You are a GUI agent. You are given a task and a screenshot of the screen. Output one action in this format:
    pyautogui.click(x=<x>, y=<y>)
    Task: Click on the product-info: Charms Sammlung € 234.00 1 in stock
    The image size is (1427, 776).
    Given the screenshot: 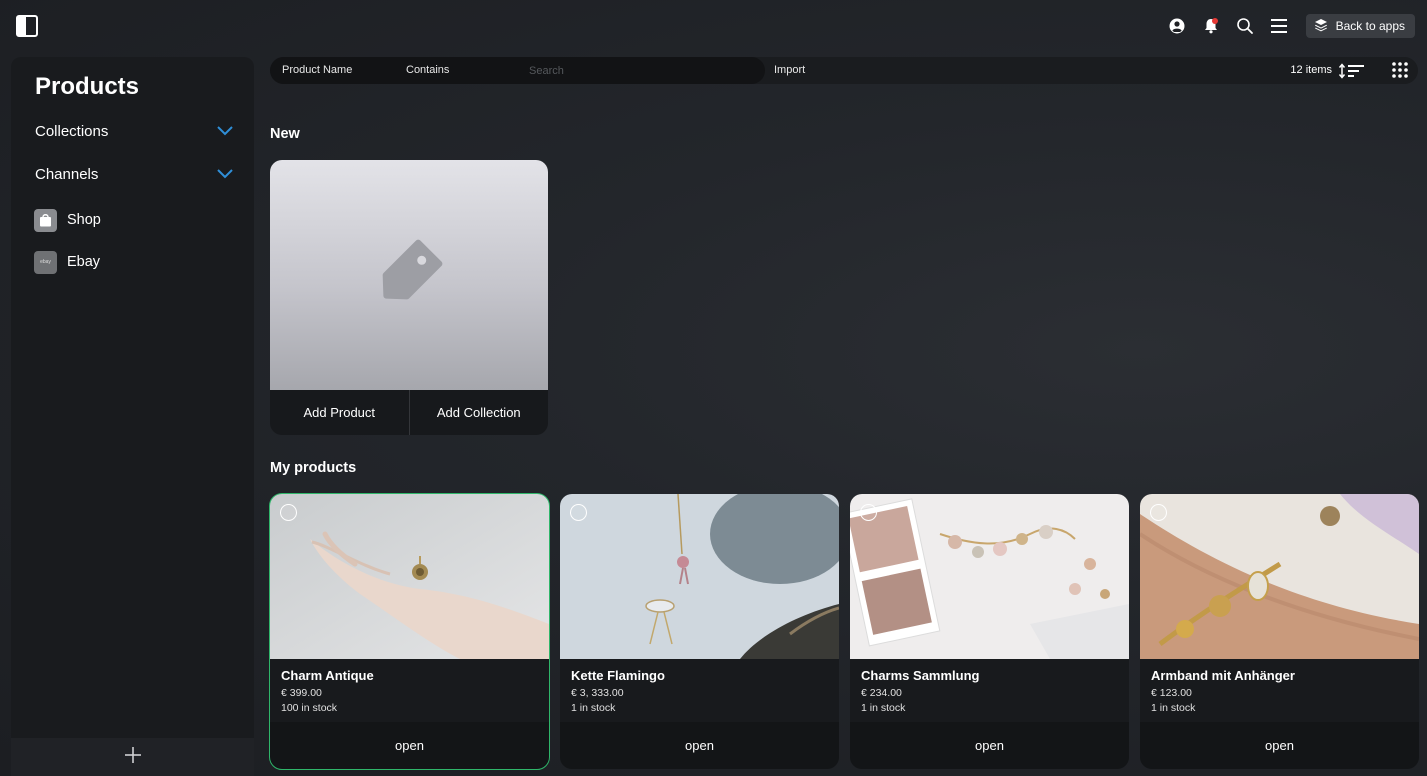 What is the action you would take?
    pyautogui.click(x=989, y=690)
    